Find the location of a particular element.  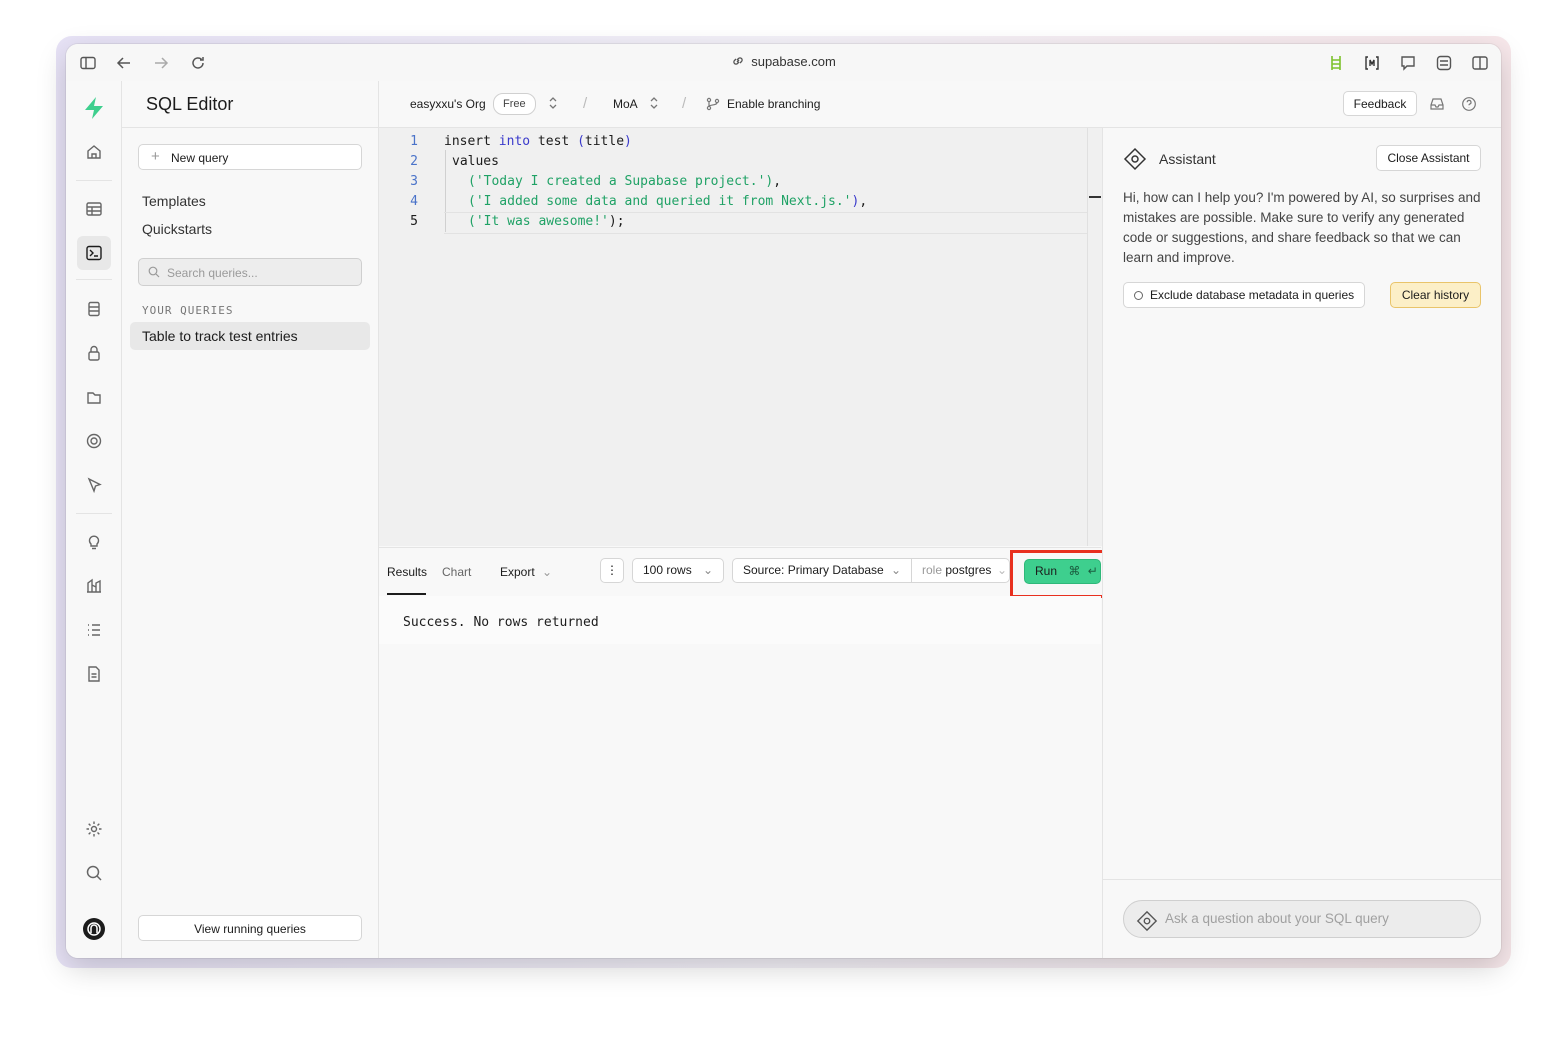

code-text: ('Today I created a Supabase project.'), is located at coordinates (625, 181).